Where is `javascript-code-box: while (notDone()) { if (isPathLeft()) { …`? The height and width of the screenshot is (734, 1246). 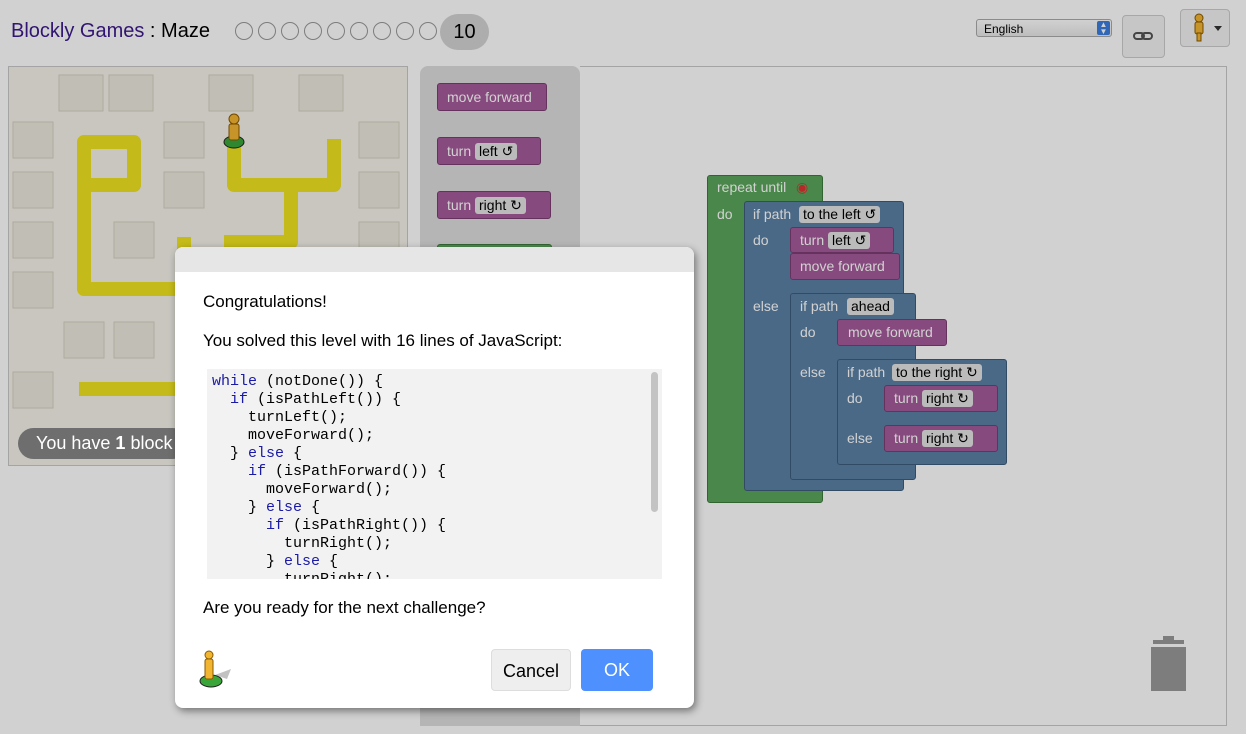 javascript-code-box: while (notDone()) { if (isPathLeft()) { … is located at coordinates (434, 474).